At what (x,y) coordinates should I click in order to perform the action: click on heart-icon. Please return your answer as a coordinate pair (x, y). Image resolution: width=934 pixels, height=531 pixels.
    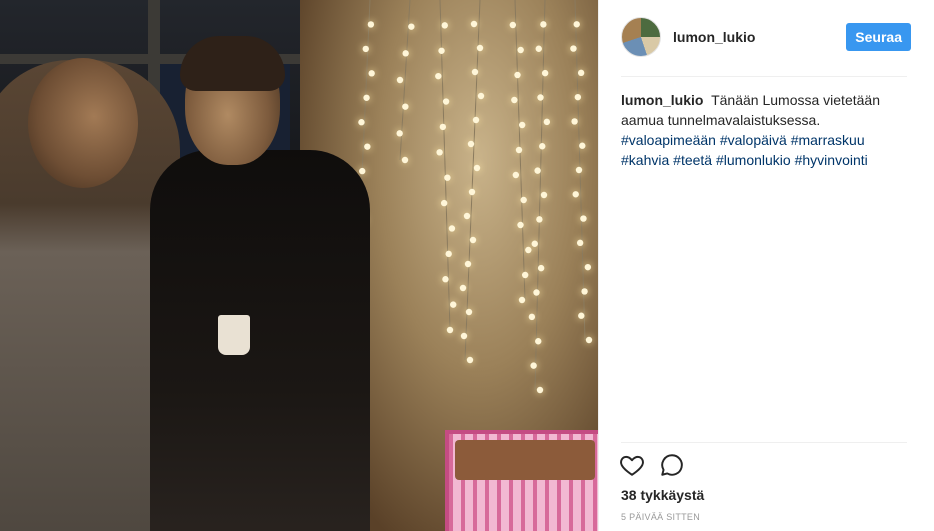
    Looking at the image, I should click on (632, 465).